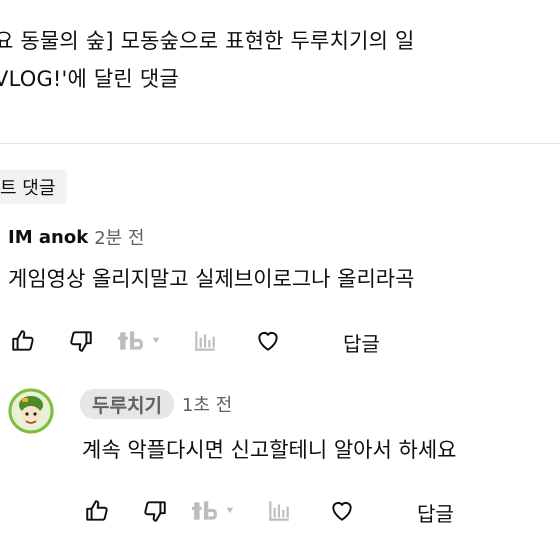  What do you see at coordinates (207, 60) in the screenshot?
I see `notification-title: 요 동물의 숲] 모동숲으로 표현한 두루치기의 일 VLOG!'에 달린 댓글` at bounding box center [207, 60].